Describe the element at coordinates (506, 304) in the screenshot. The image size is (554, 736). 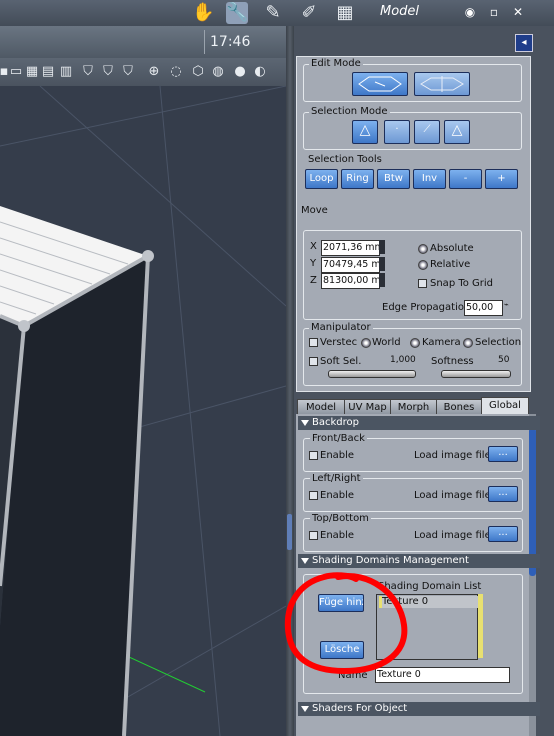
I see `edge-propagation-mode-icon: ⌁` at that location.